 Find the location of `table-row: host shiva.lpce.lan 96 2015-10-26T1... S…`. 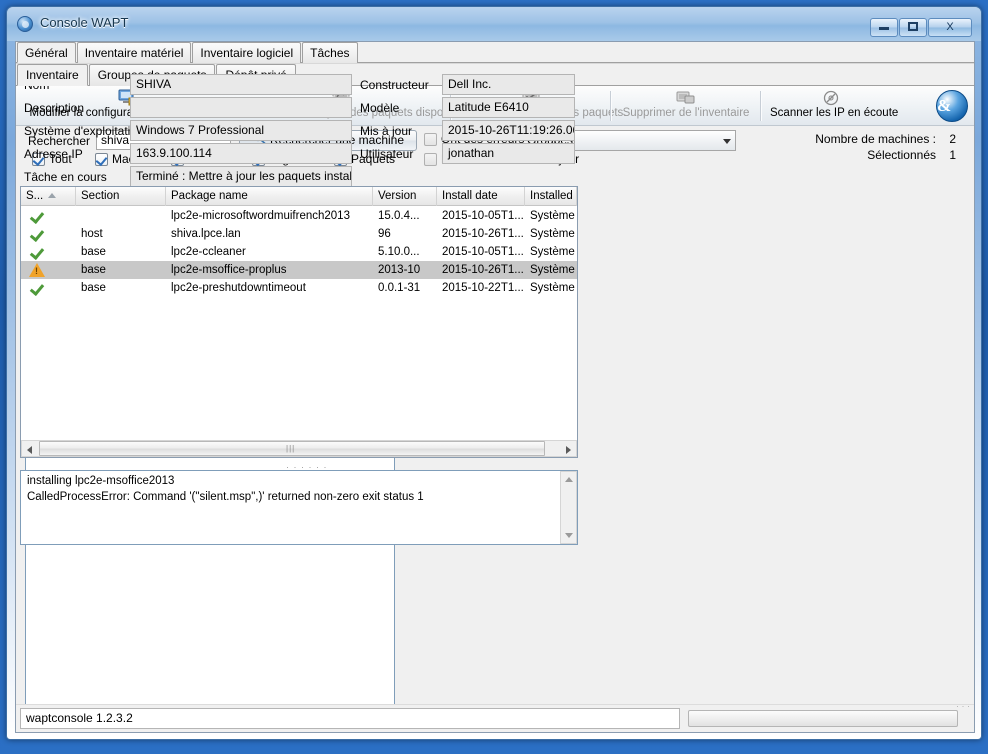

table-row: host shiva.lpce.lan 96 2015-10-26T1... S… is located at coordinates (299, 234).